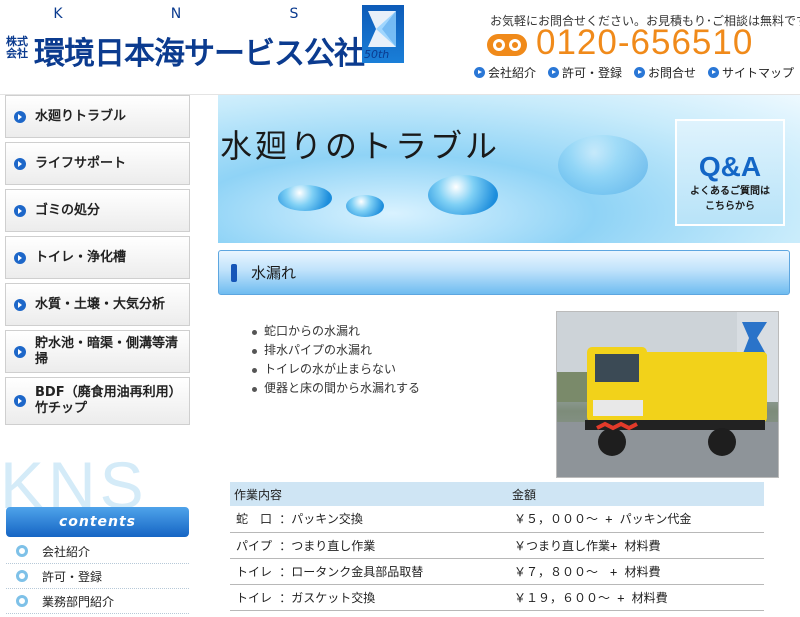 The width and height of the screenshot is (800, 617). Describe the element at coordinates (360, 146) in the screenshot. I see `page-title: 水廻りのトラブル` at that location.